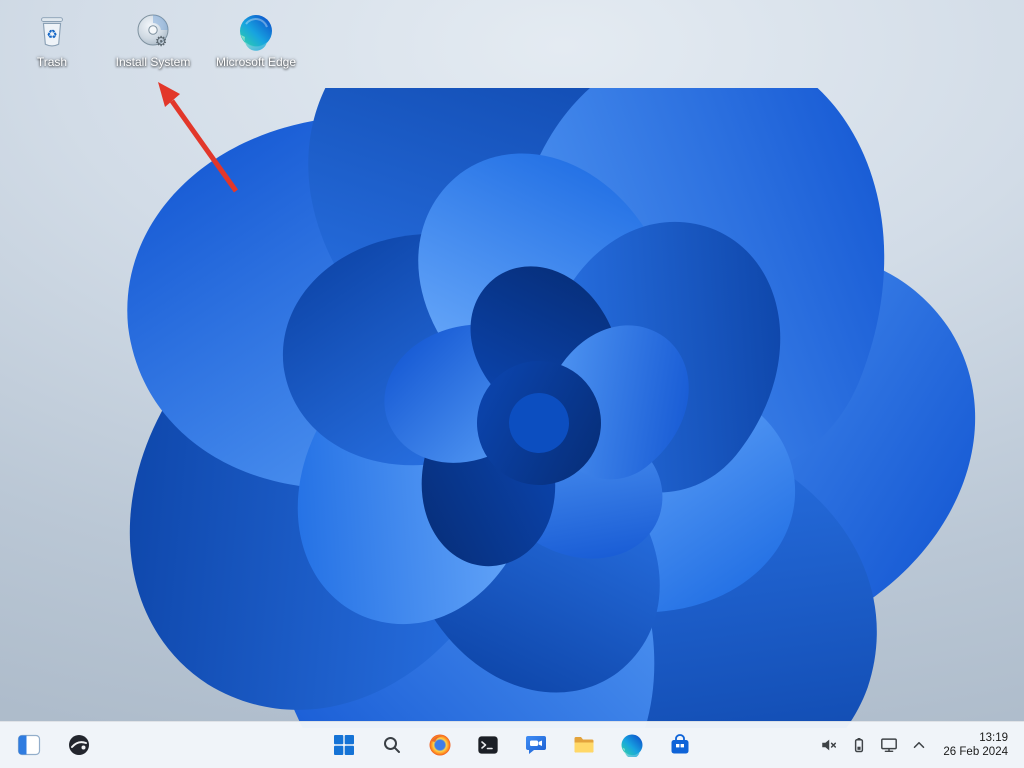 The height and width of the screenshot is (768, 1024). I want to click on clock-date: 26 Feb 2024, so click(975, 752).